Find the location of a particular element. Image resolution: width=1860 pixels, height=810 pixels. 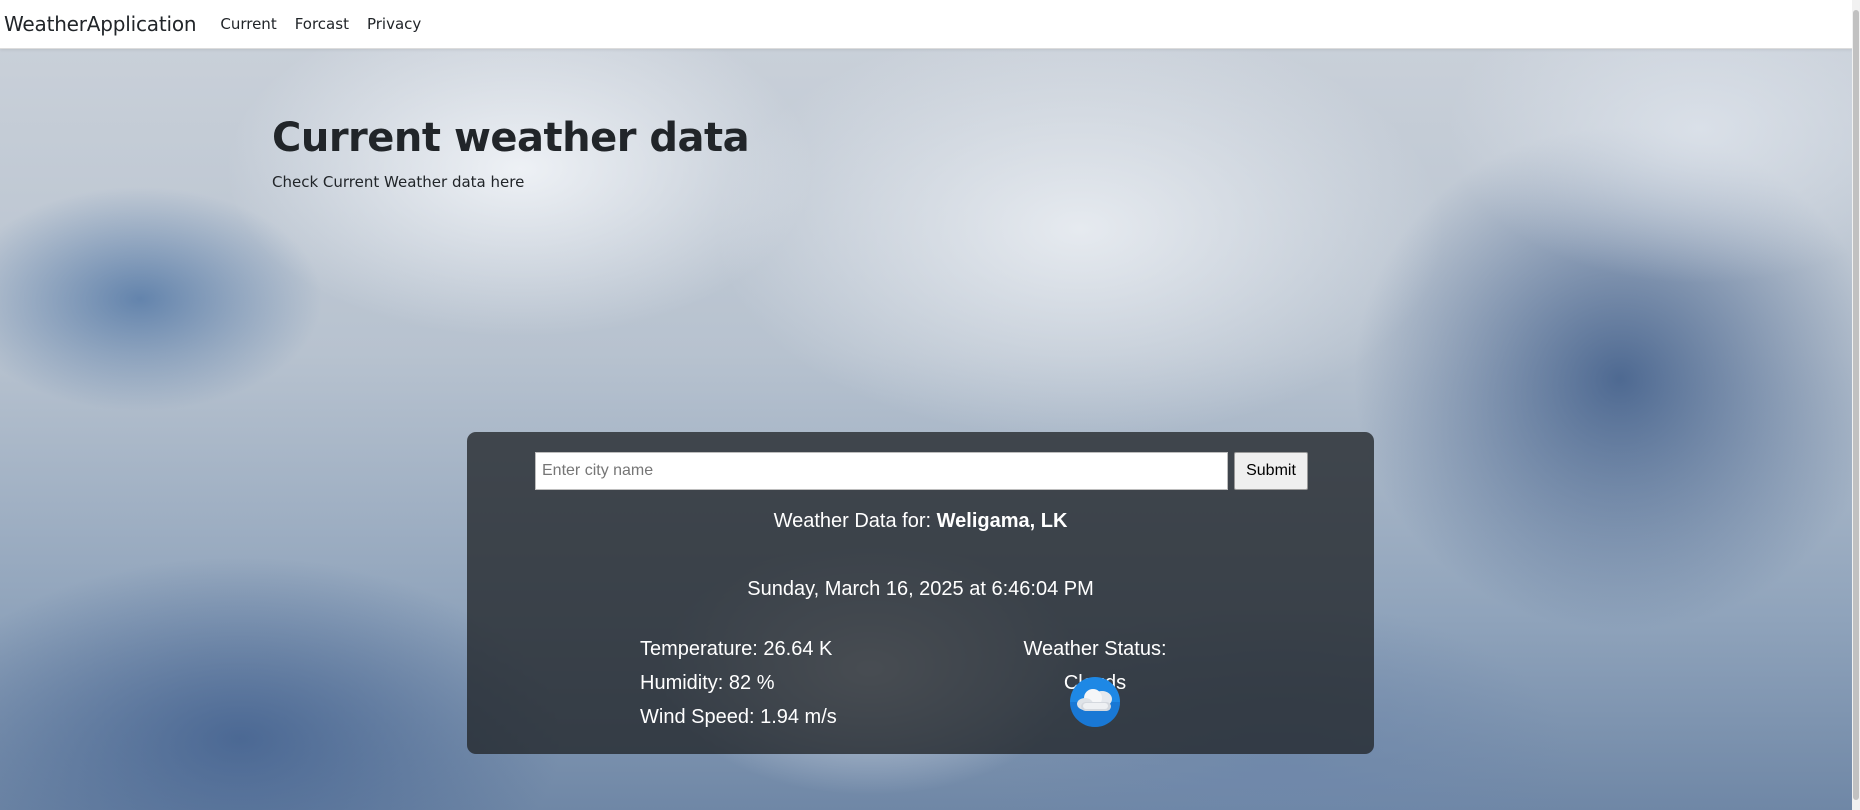

page-subtitle: Check Current Weather data here is located at coordinates (398, 182).